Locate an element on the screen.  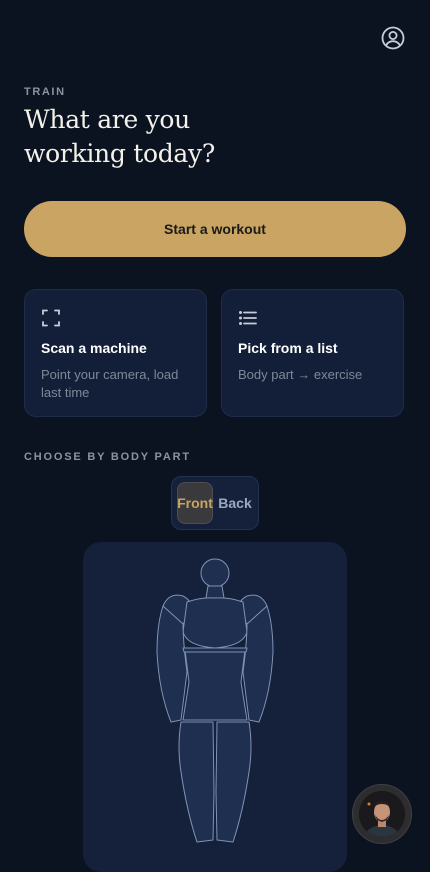
left-arm is located at coordinates (172, 664).